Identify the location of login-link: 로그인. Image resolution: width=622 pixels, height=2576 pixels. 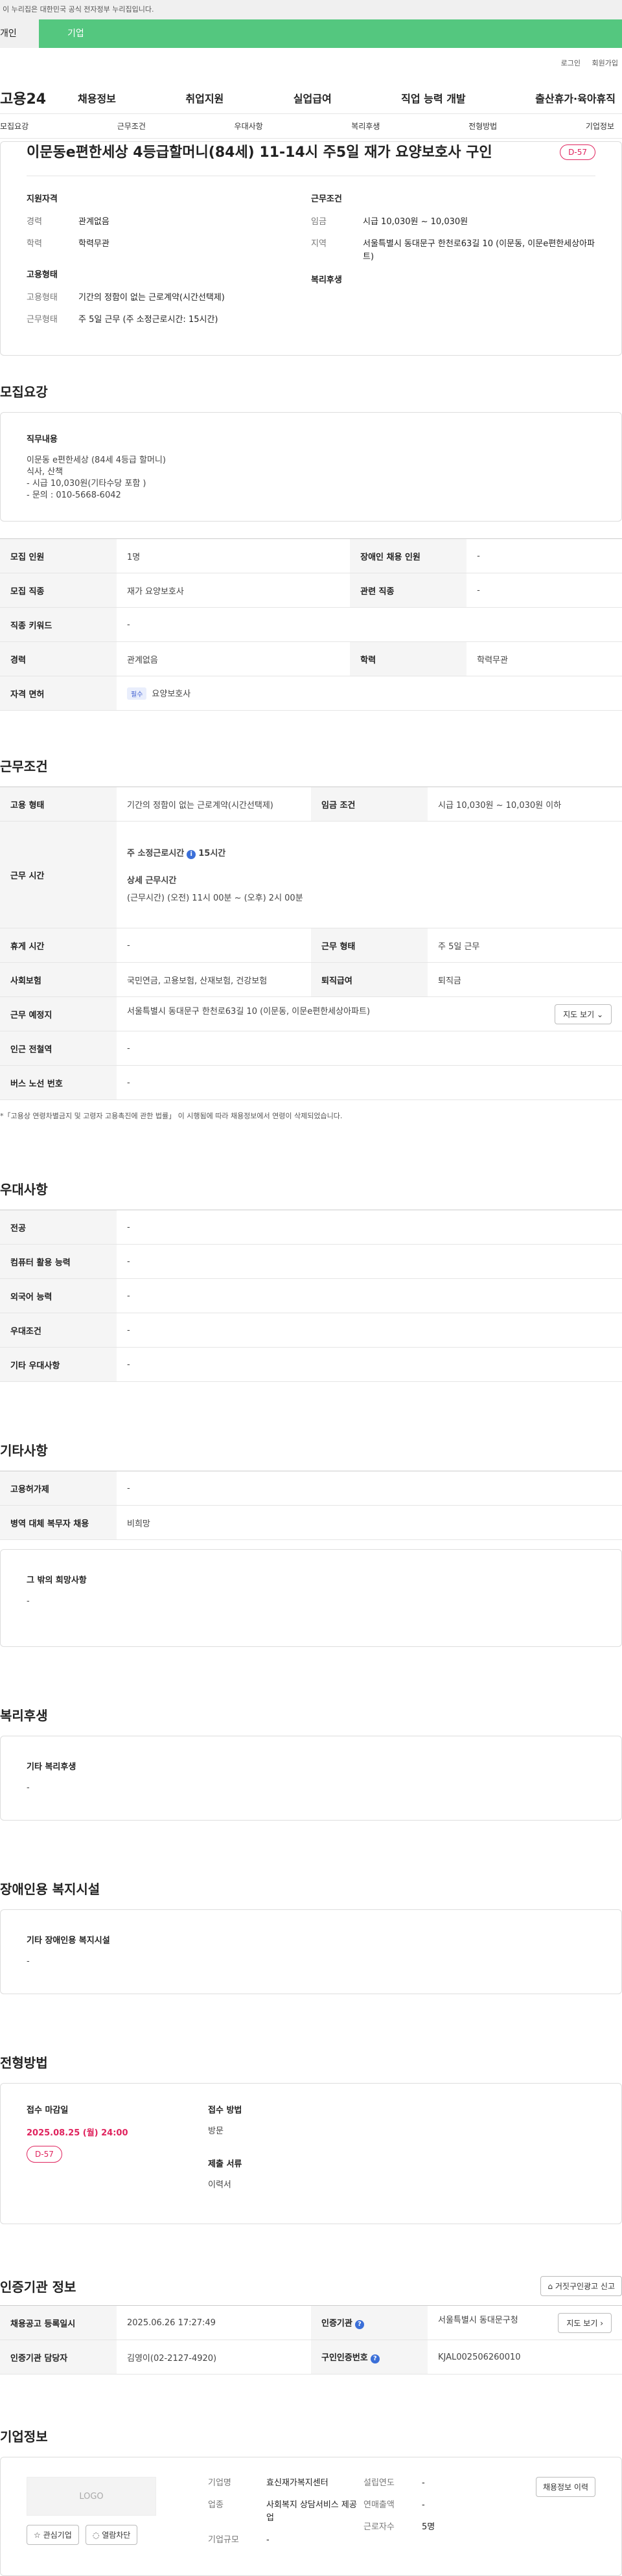
(571, 63).